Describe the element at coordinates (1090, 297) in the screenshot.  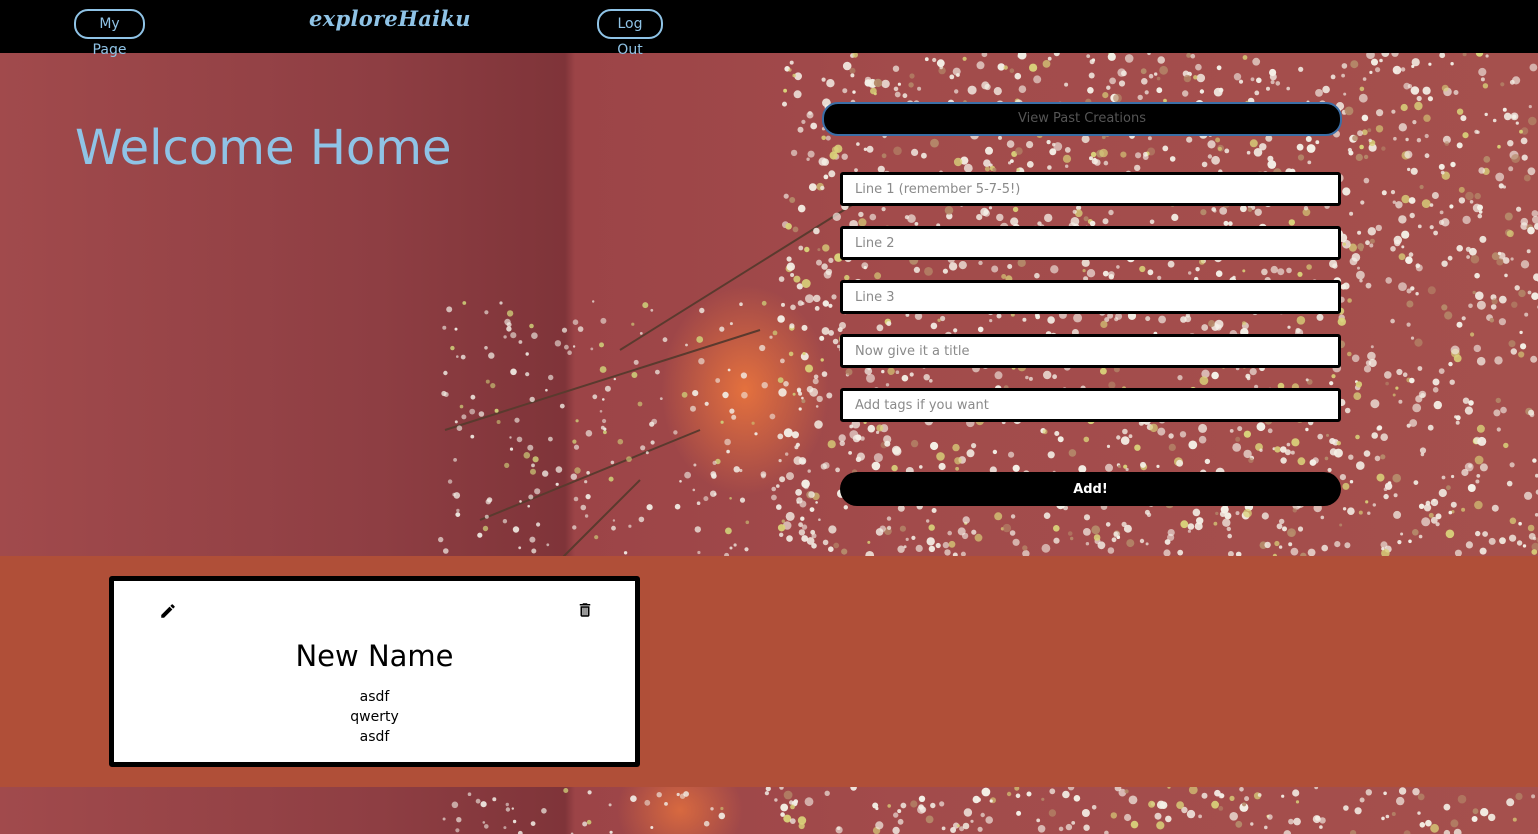
I see `line3-input` at that location.